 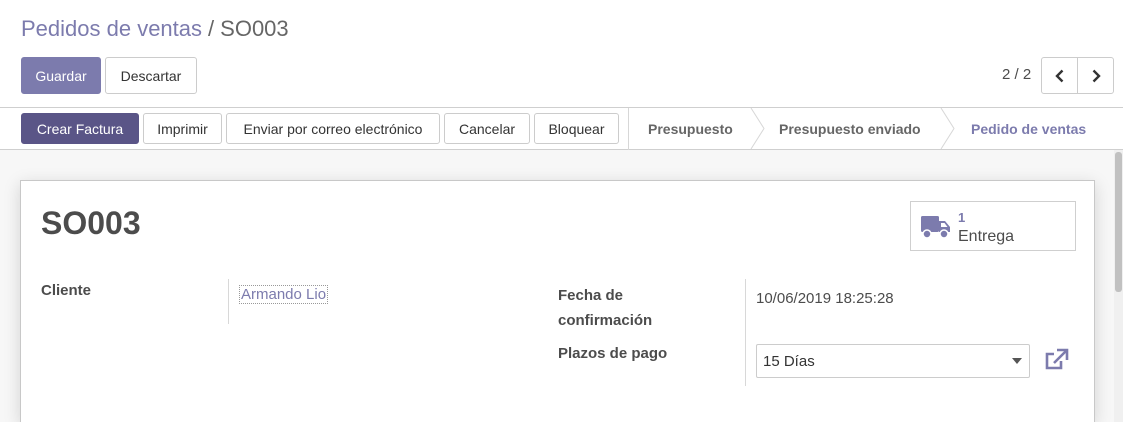 I want to click on breadcrumb: Pedidos de ventas / SO003, so click(x=155, y=29).